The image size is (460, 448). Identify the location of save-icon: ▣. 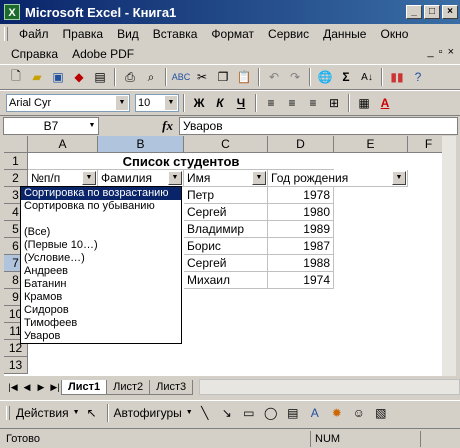
(58, 77).